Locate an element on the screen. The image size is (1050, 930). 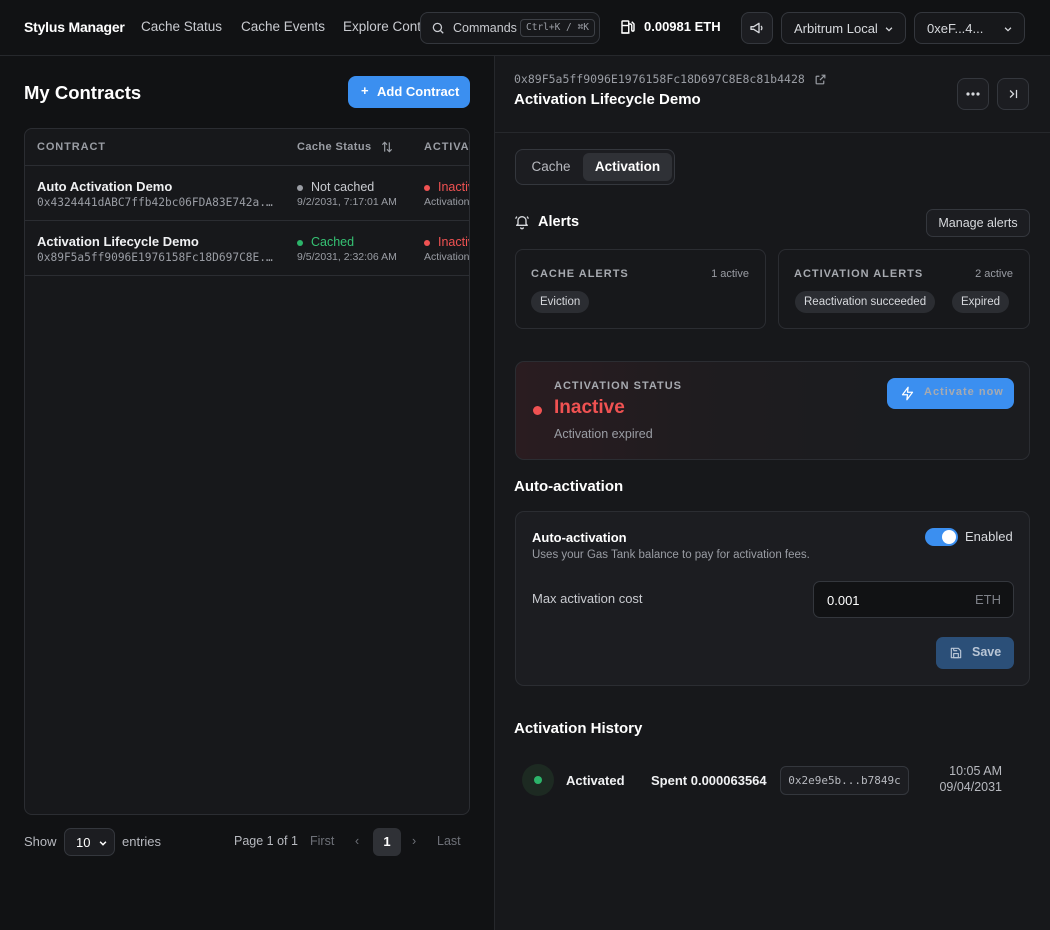
plus-icon: + is located at coordinates (365, 90).